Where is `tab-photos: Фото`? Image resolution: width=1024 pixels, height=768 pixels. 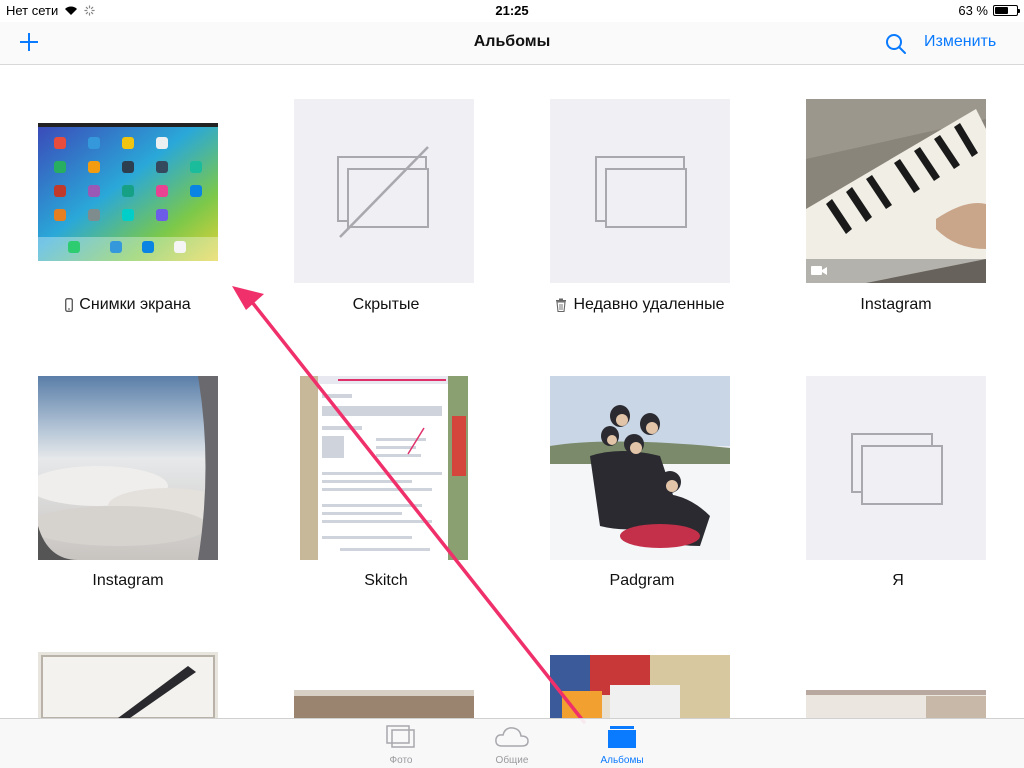
tab-photos: Фото is located at coordinates (401, 743).